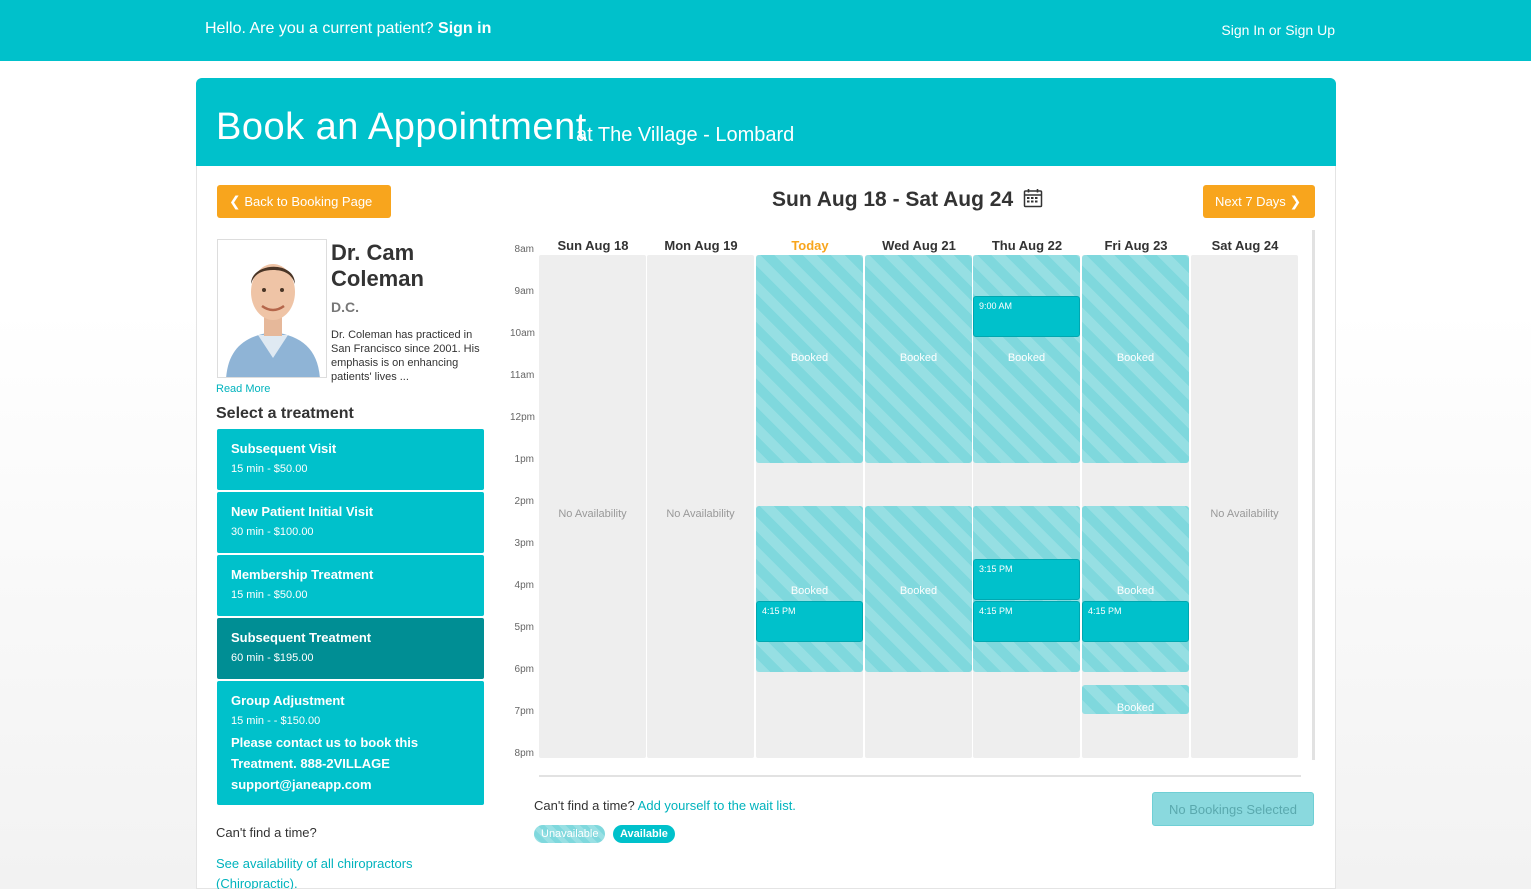 This screenshot has width=1531, height=889. I want to click on treatment-name: New Patient Initial Visit, so click(302, 511).